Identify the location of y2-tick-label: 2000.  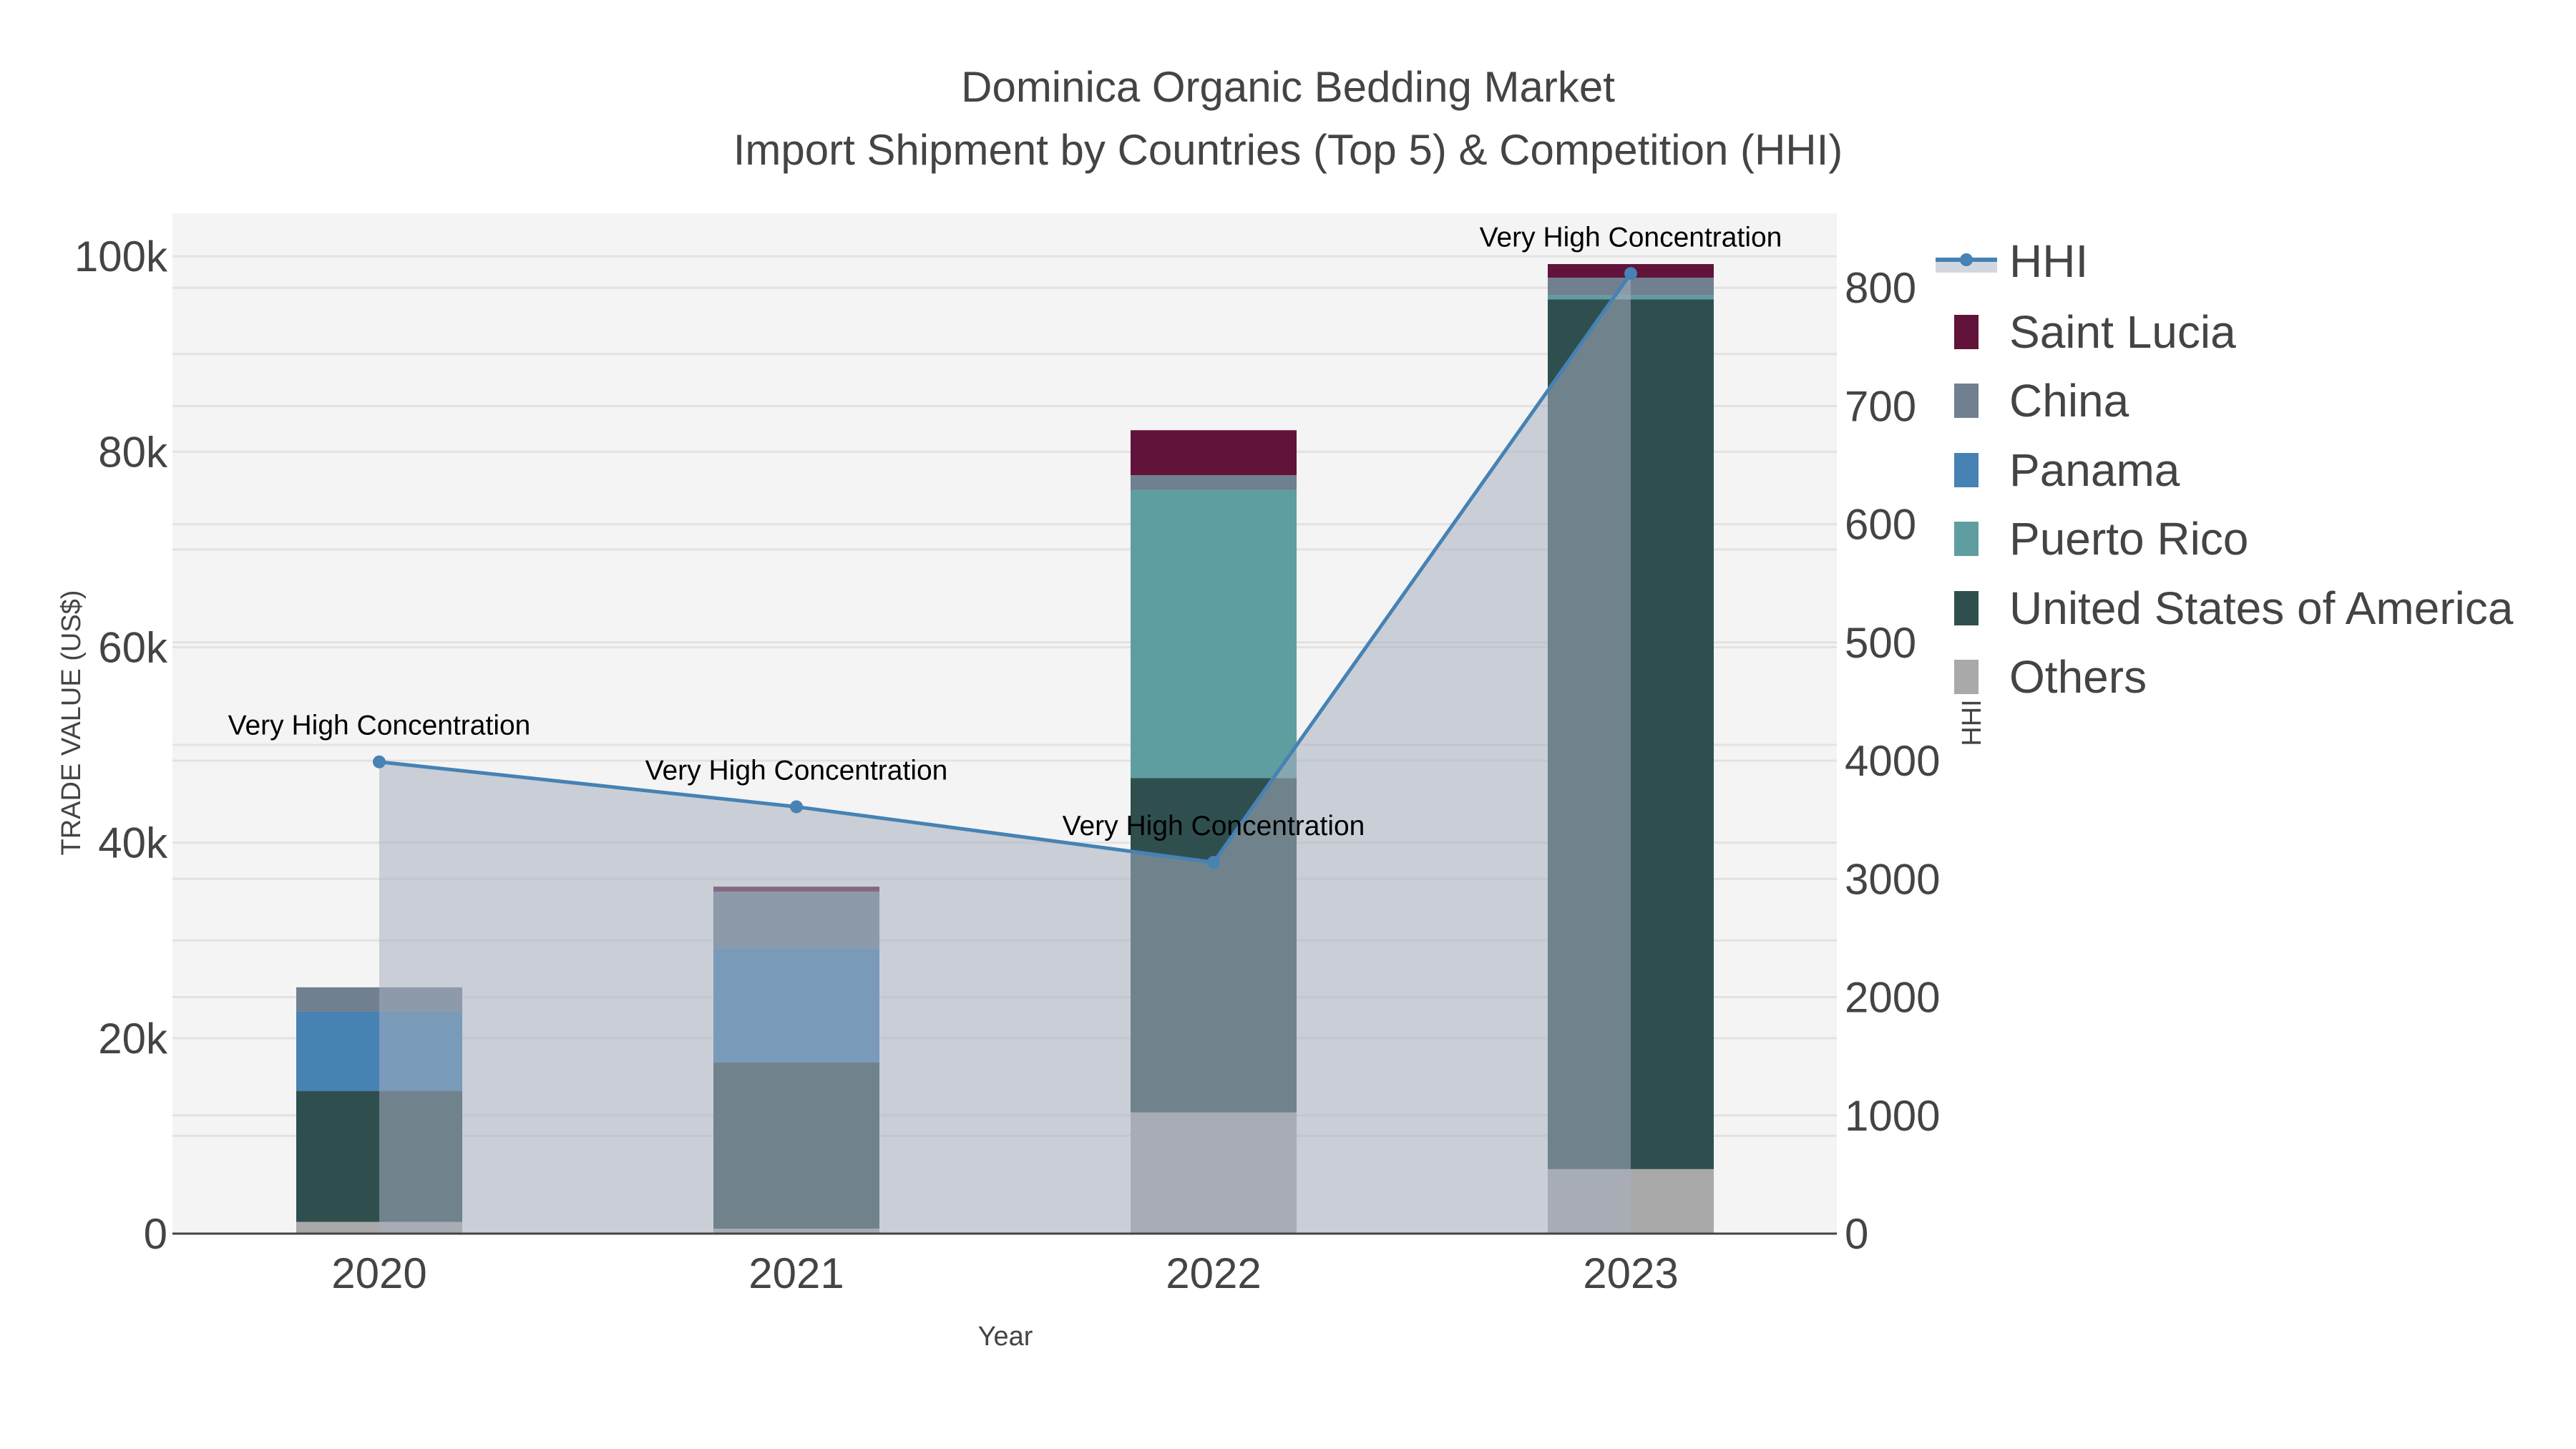
(1892, 998).